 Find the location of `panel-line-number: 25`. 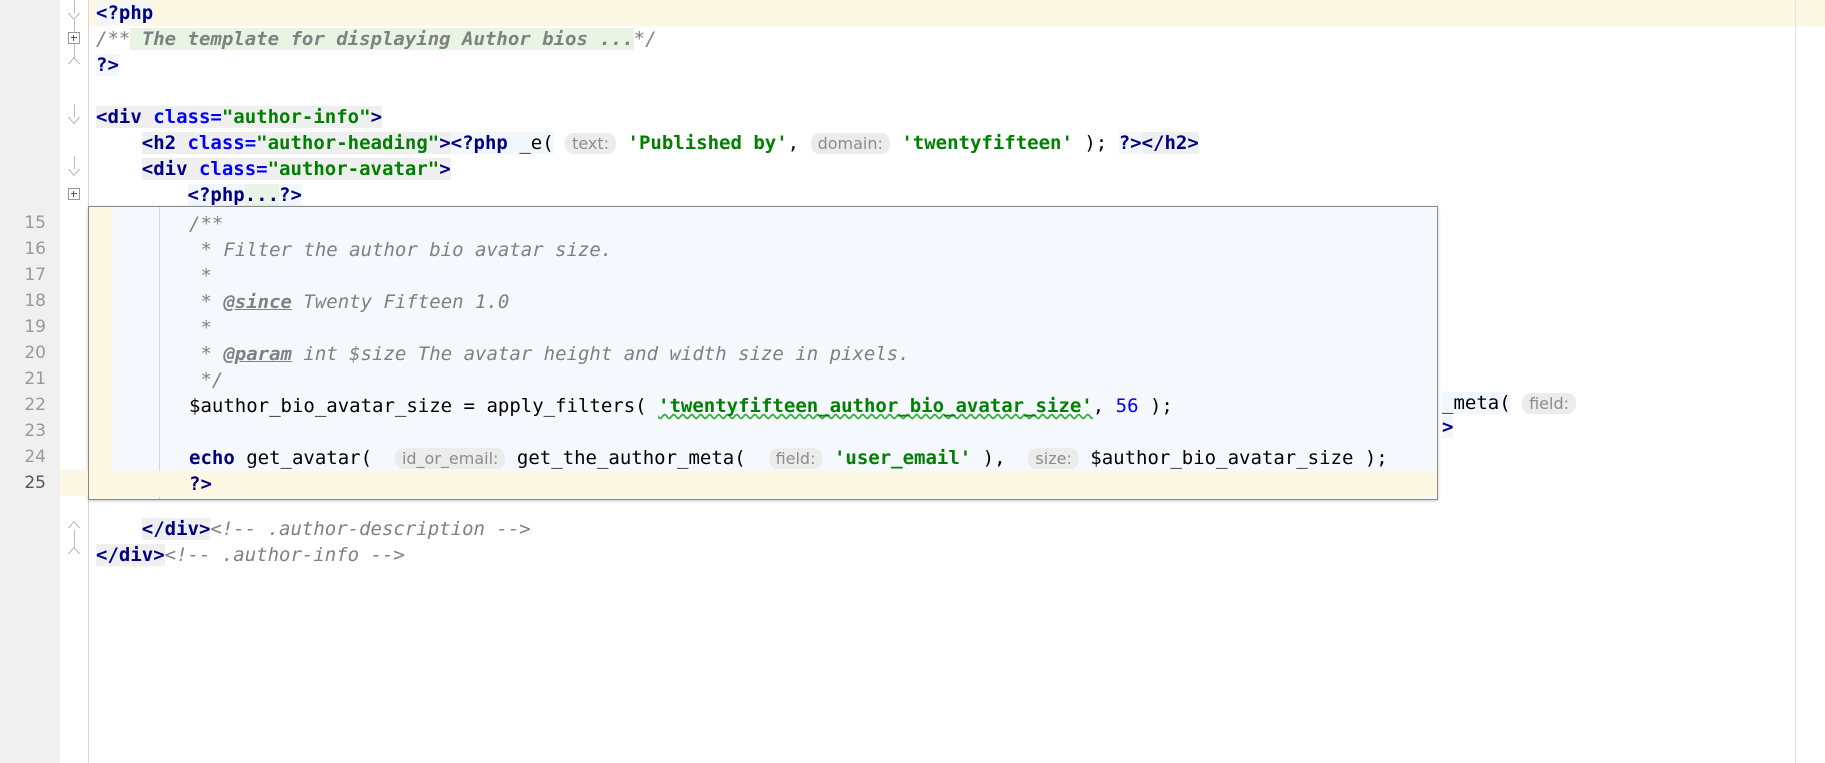

panel-line-number: 25 is located at coordinates (23, 483).